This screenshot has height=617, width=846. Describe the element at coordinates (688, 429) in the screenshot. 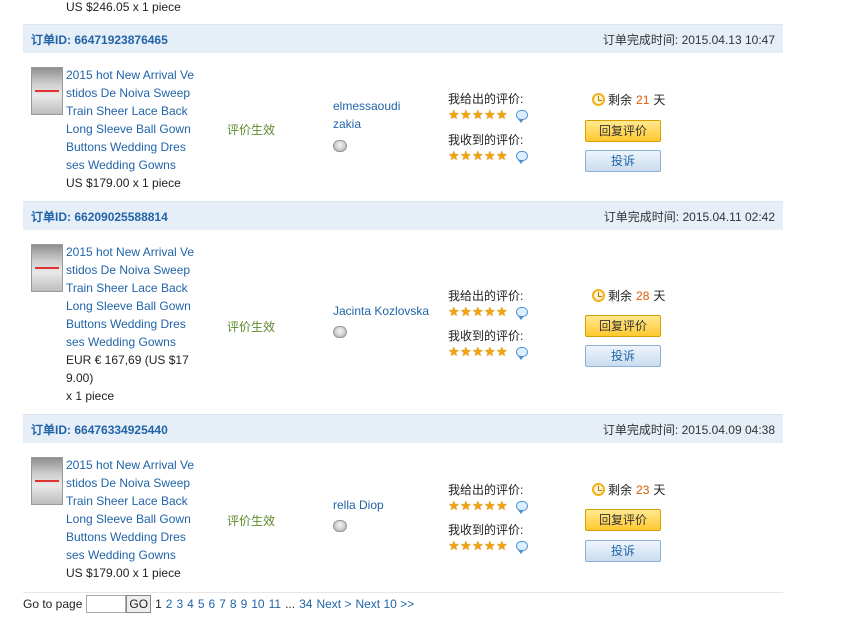

I see `order-complete-time: 订单完成时间: 2015.04.09 04:38` at that location.